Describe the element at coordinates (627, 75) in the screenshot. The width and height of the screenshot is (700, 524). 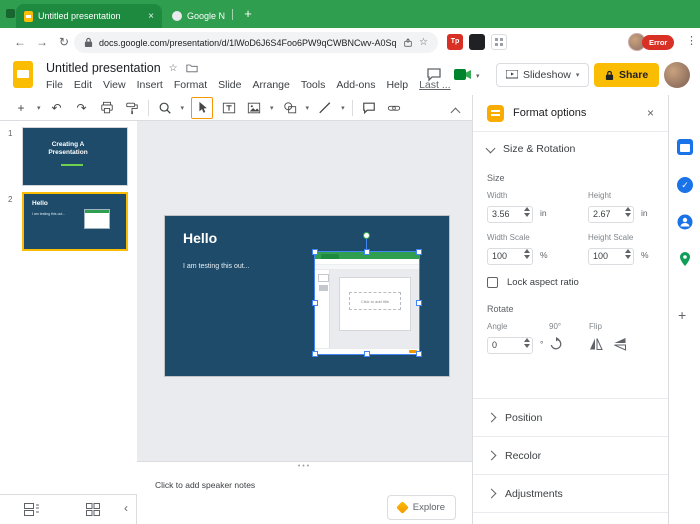
I see `share-button: Share` at that location.